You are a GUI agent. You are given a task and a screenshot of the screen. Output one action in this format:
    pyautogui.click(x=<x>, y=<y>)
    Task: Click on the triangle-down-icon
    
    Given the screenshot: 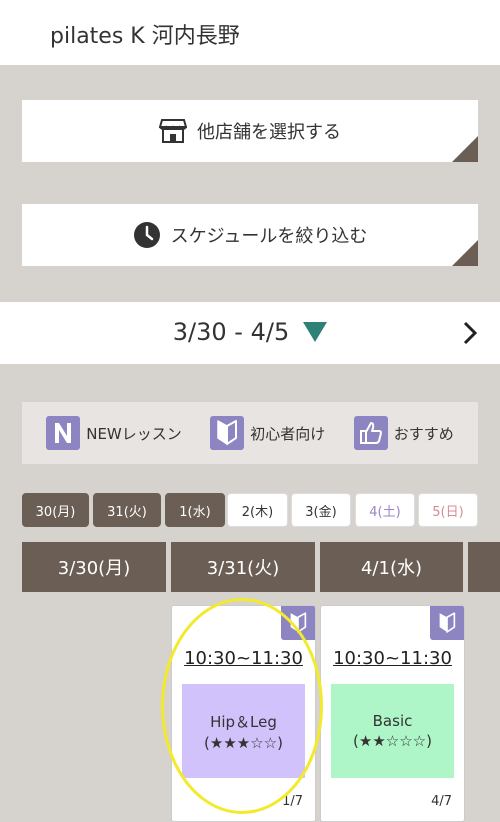 What is the action you would take?
    pyautogui.click(x=315, y=332)
    